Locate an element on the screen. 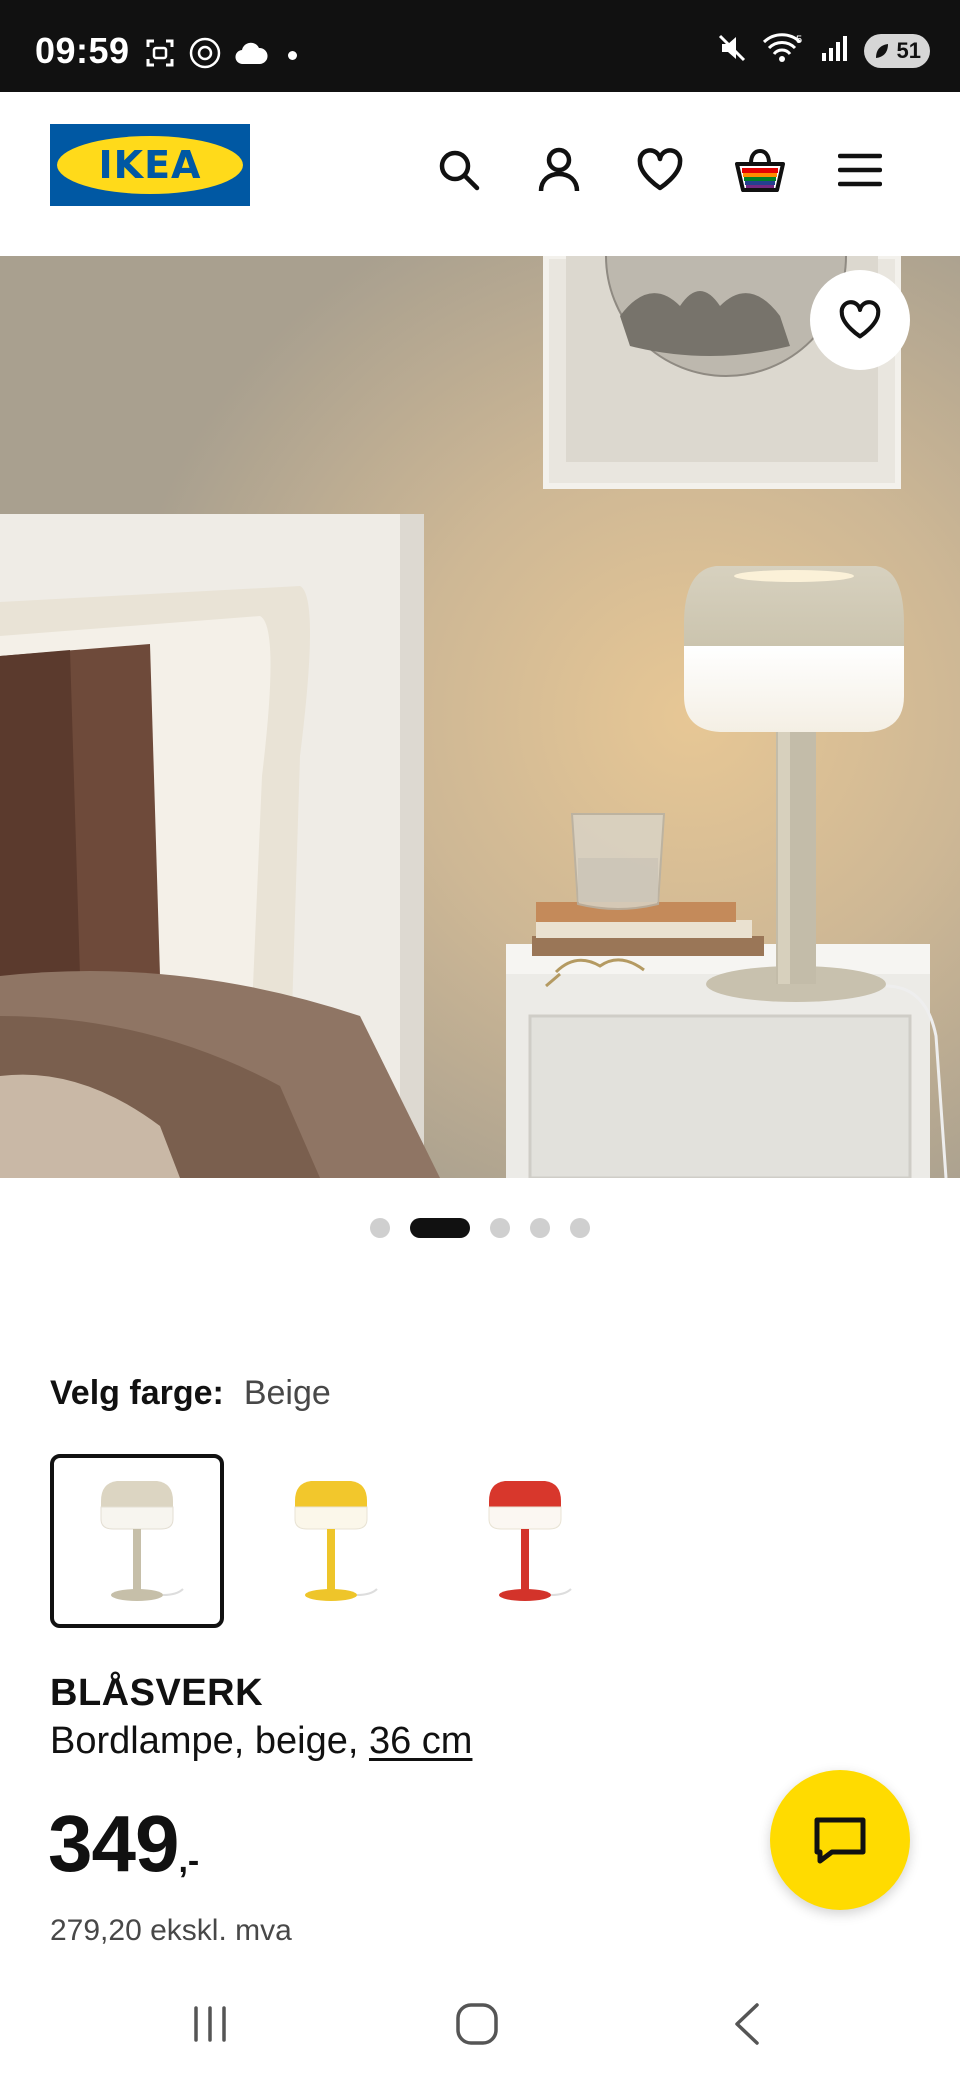 This screenshot has width=960, height=2080. color-selection: Velg farge: Beige is located at coordinates (190, 1393).